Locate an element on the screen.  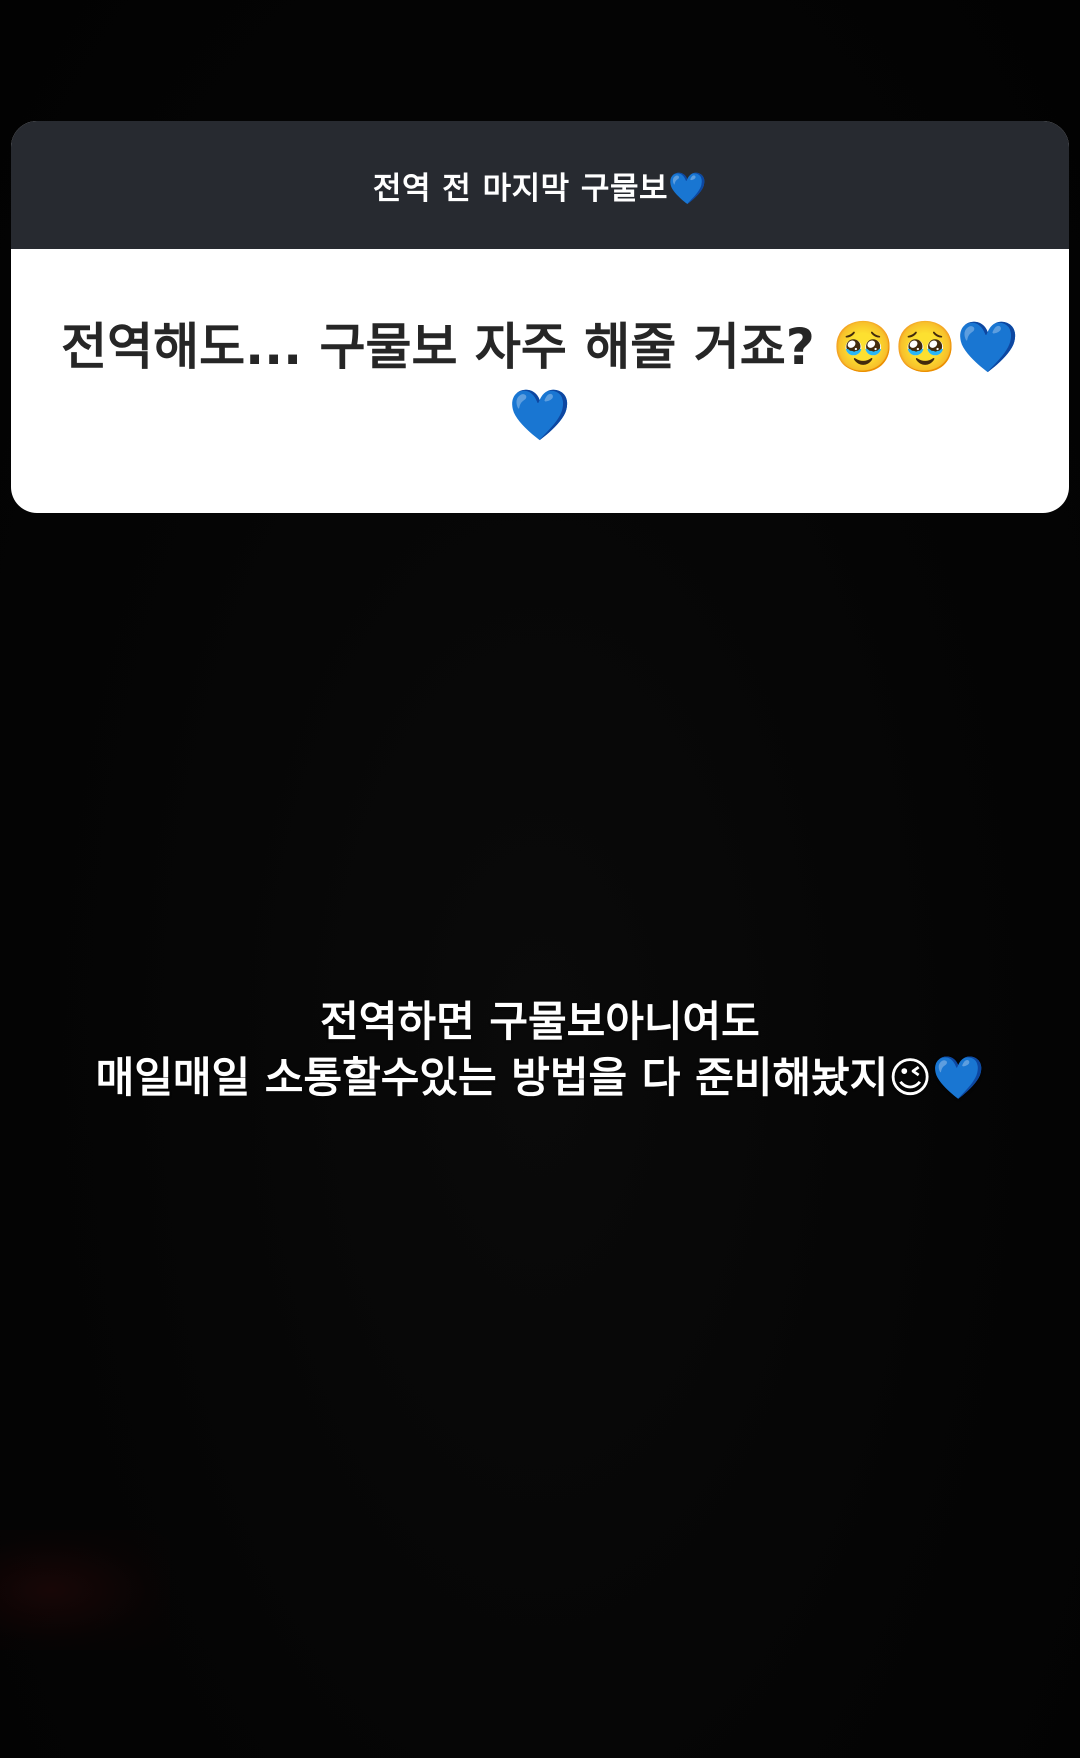
background-blur is located at coordinates (85, 1590).